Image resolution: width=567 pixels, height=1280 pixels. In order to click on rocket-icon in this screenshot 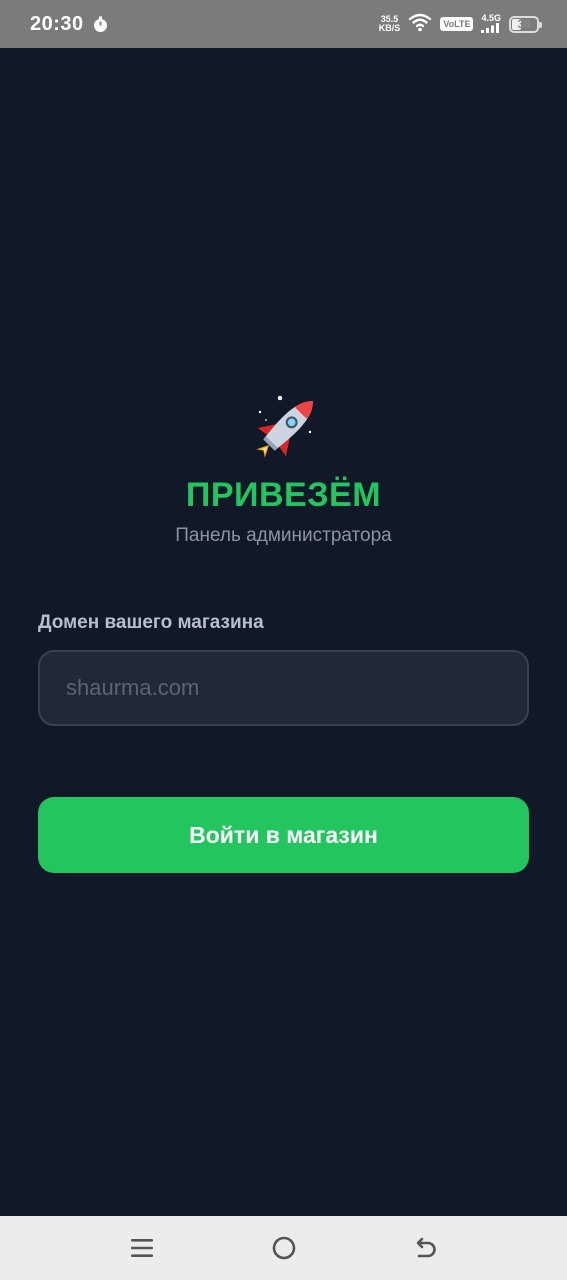, I will do `click(286, 428)`.